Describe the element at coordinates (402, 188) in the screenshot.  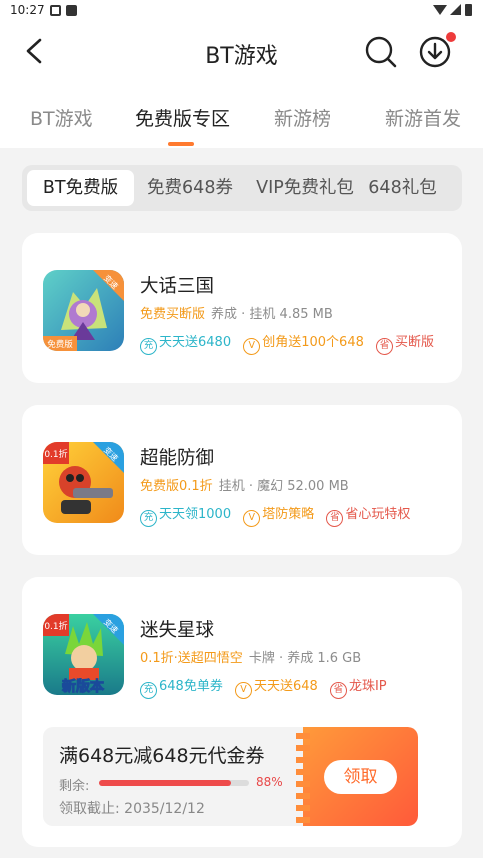
I see `segment-648-gift: 648礼包` at that location.